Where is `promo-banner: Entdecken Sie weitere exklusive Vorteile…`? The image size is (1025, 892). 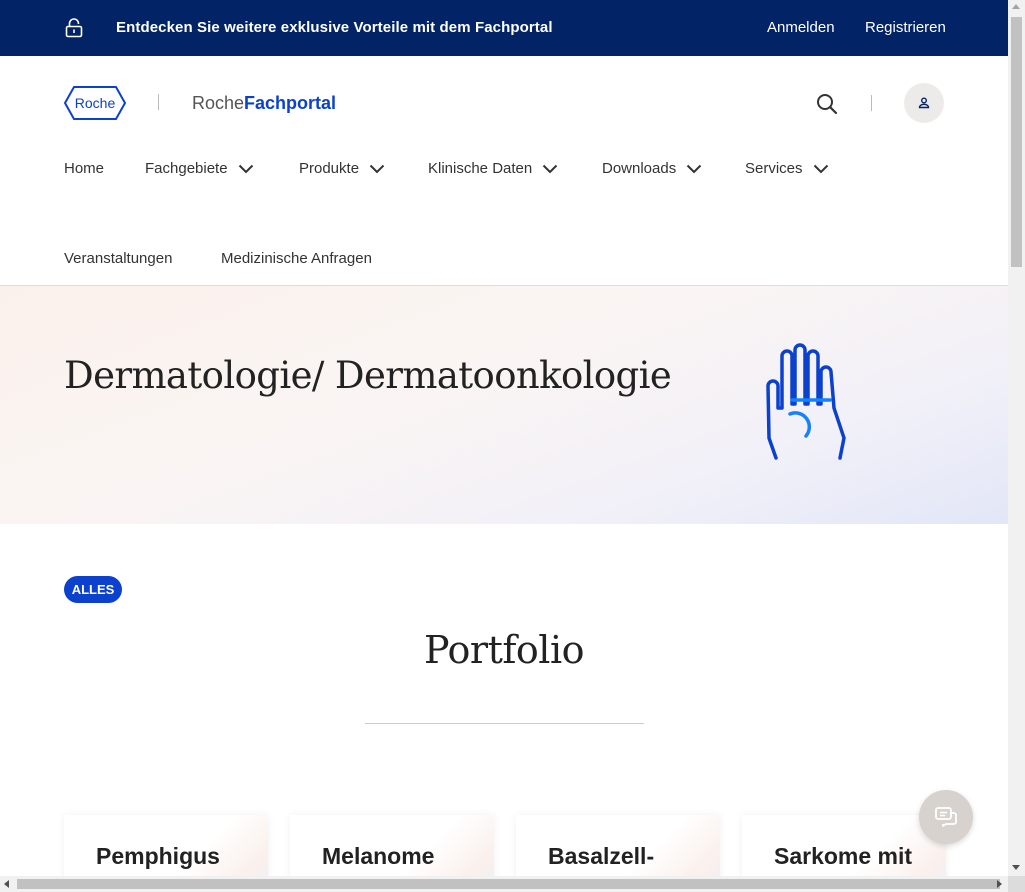
promo-banner: Entdecken Sie weitere exklusive Vorteile… is located at coordinates (504, 28).